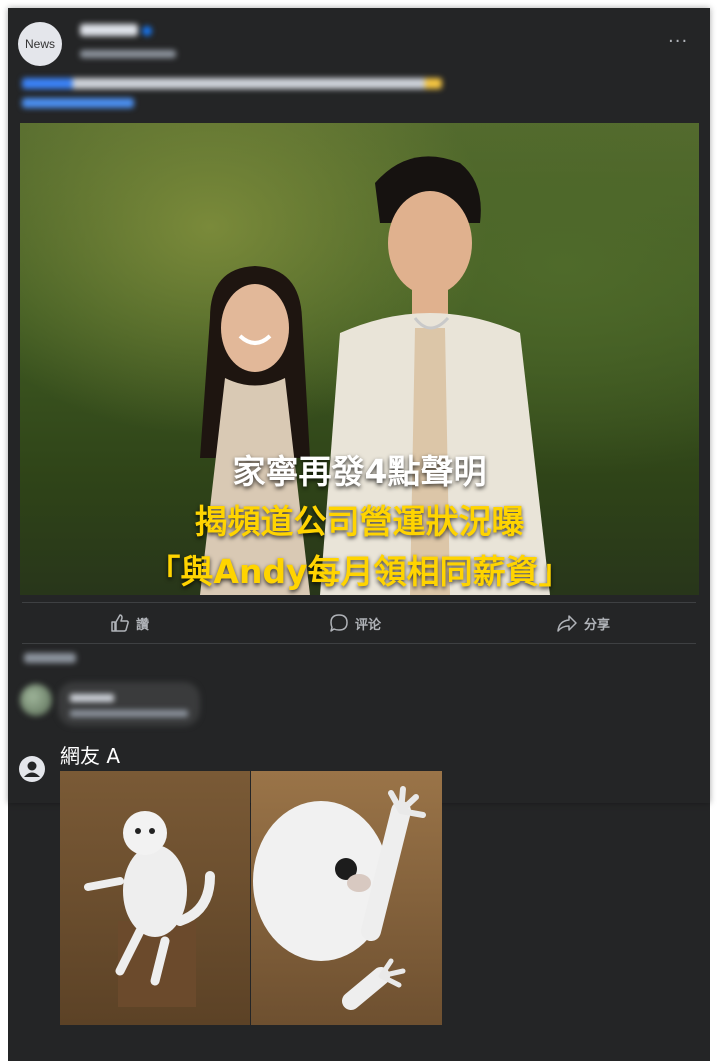 This screenshot has width=717, height=1061. What do you see at coordinates (339, 898) in the screenshot?
I see `white-creature-closeup` at bounding box center [339, 898].